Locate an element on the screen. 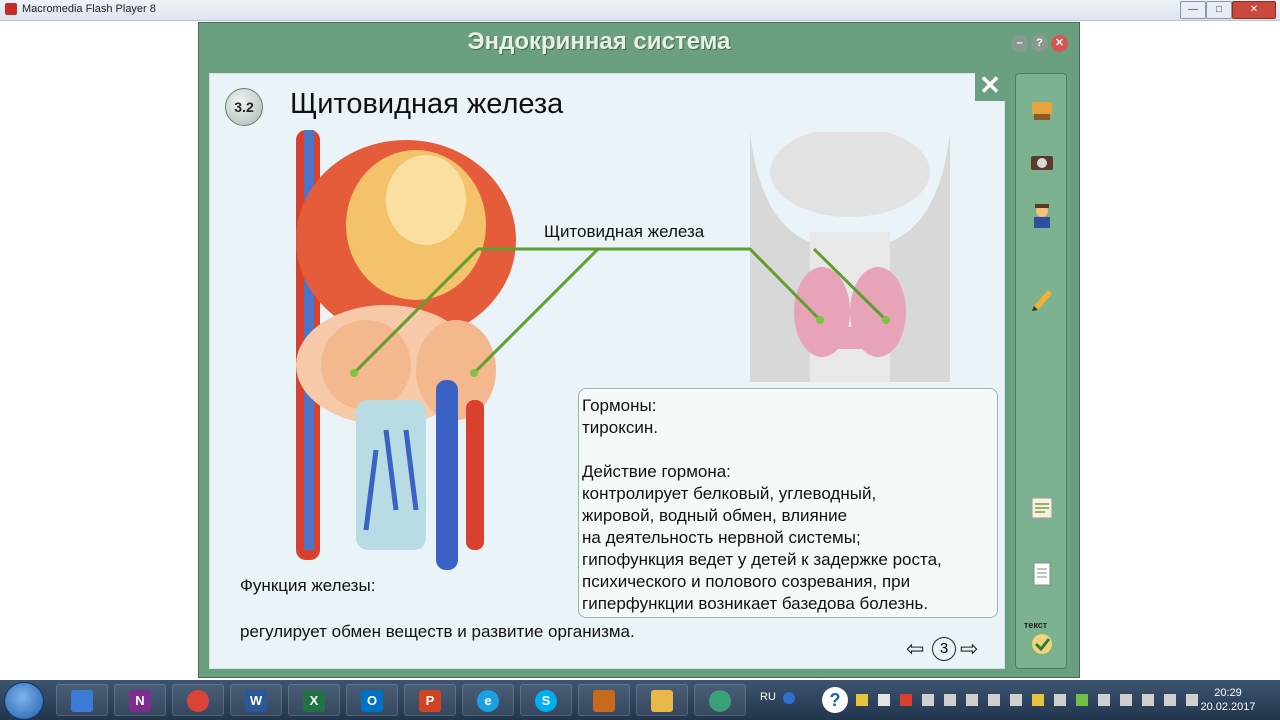  callout-label: Щитовидная железа is located at coordinates (624, 231).